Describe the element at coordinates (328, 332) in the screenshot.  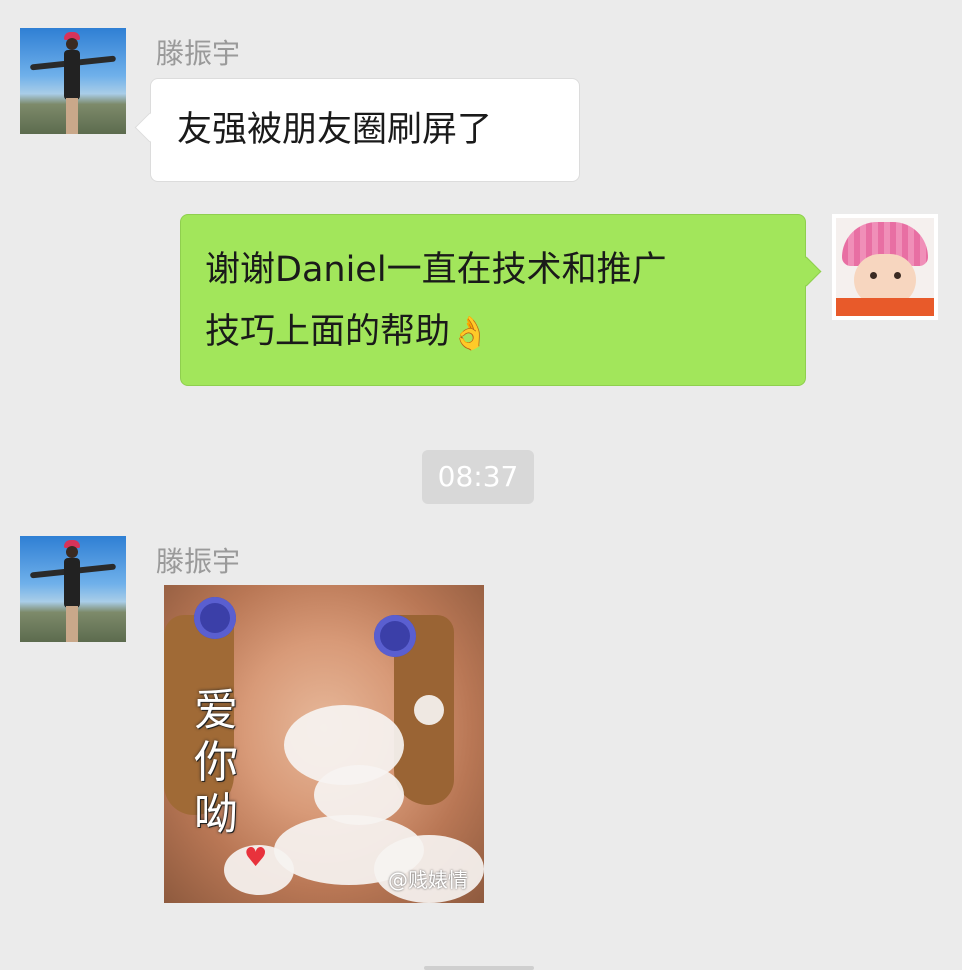
I see `message-text-line2-label: 技巧上面的帮助` at that location.